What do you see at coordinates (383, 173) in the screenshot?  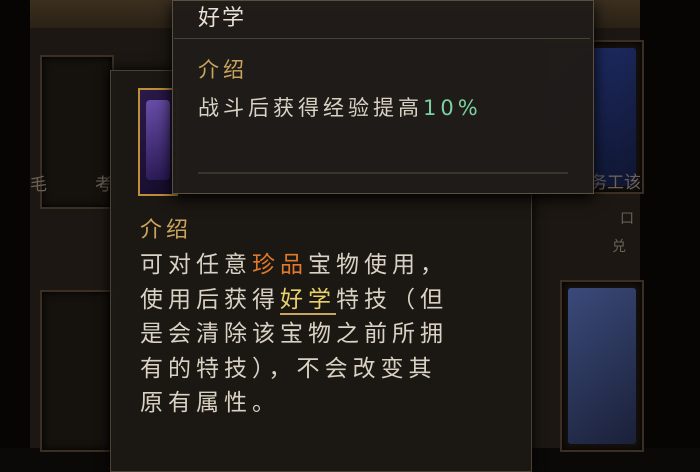 I see `skill-footer-divider` at bounding box center [383, 173].